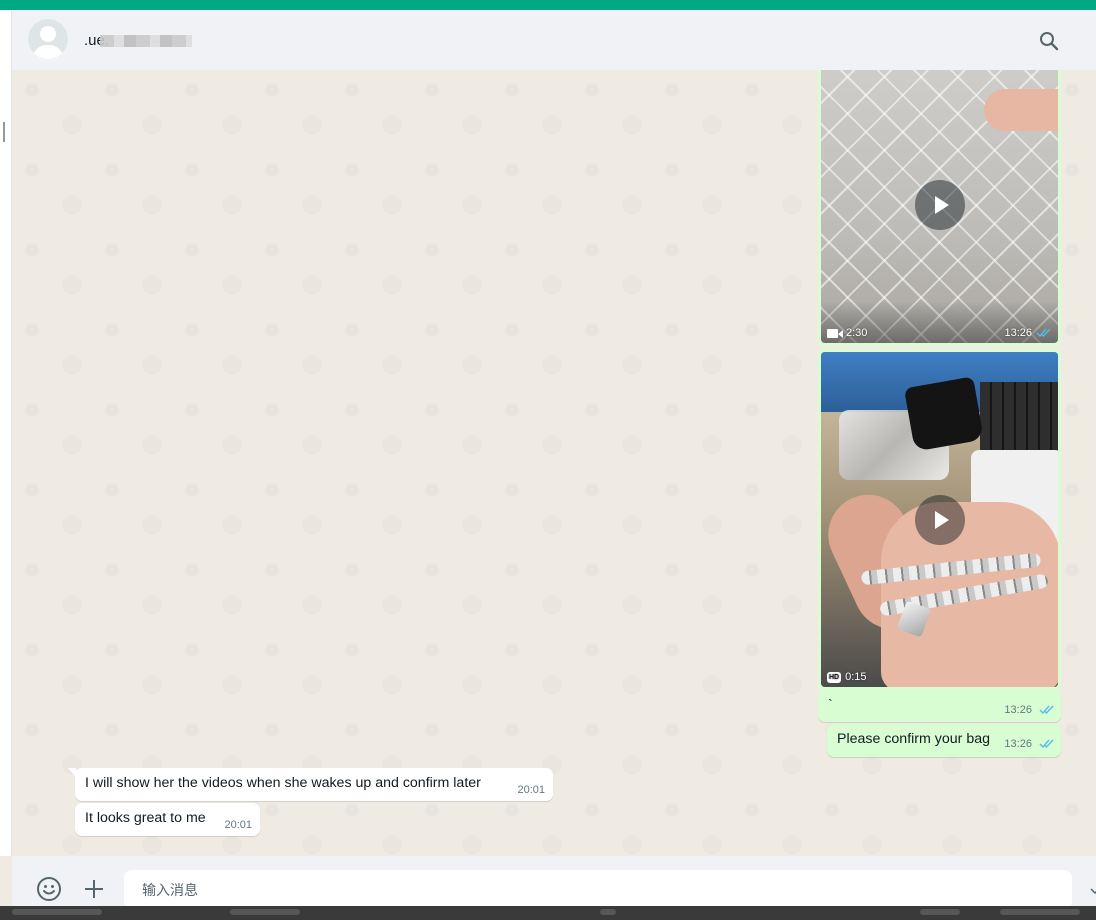 The height and width of the screenshot is (920, 1096). Describe the element at coordinates (48, 34) in the screenshot. I see `avatar-head-shape` at that location.